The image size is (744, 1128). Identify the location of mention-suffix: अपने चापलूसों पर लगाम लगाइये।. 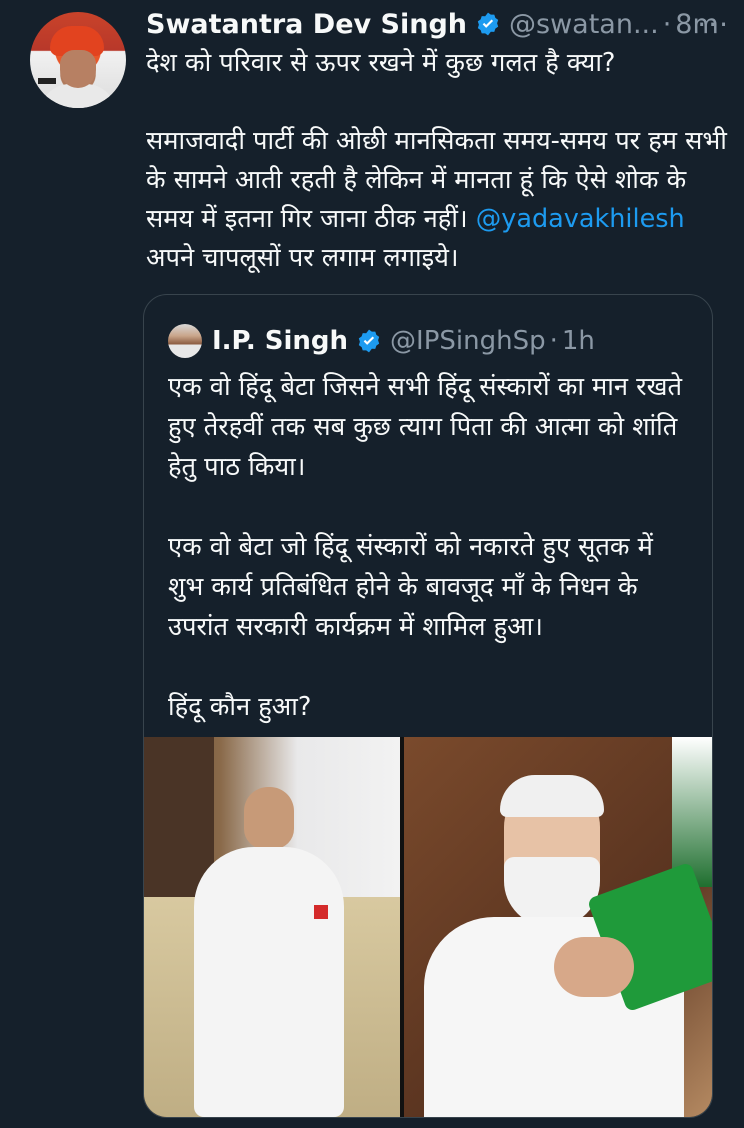
(302, 258).